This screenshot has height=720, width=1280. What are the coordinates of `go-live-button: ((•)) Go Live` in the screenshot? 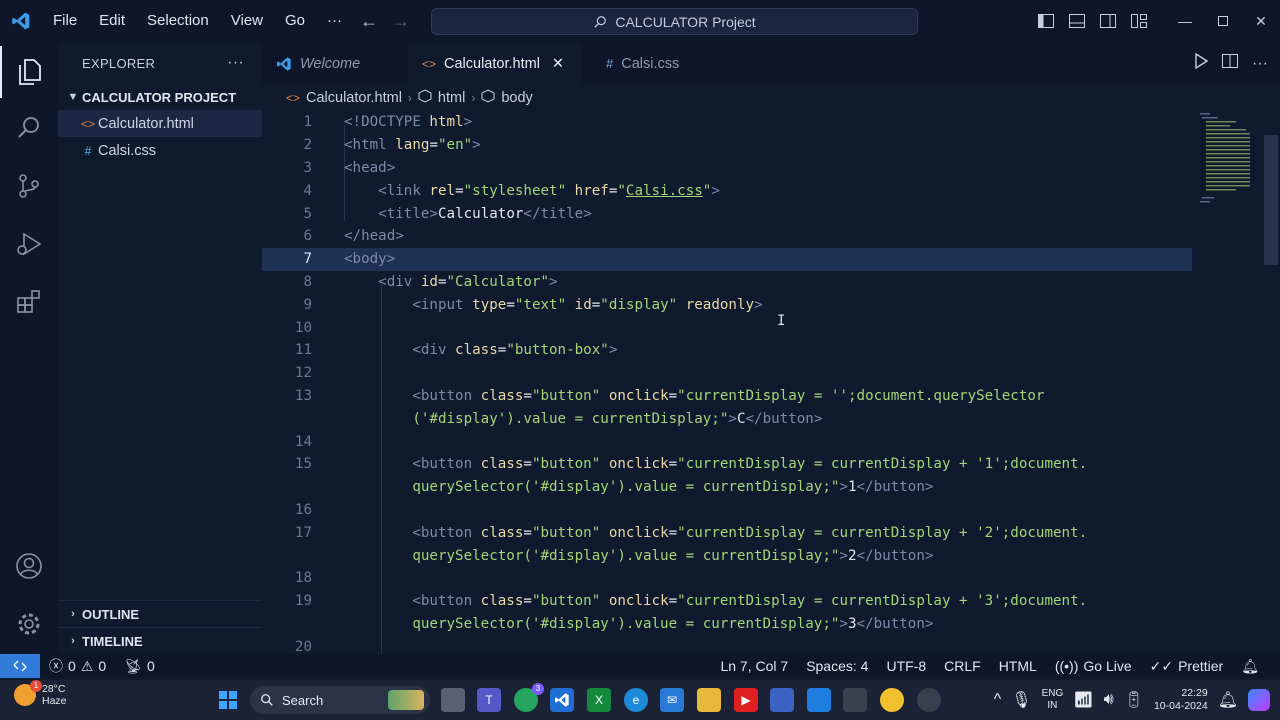 It's located at (1093, 666).